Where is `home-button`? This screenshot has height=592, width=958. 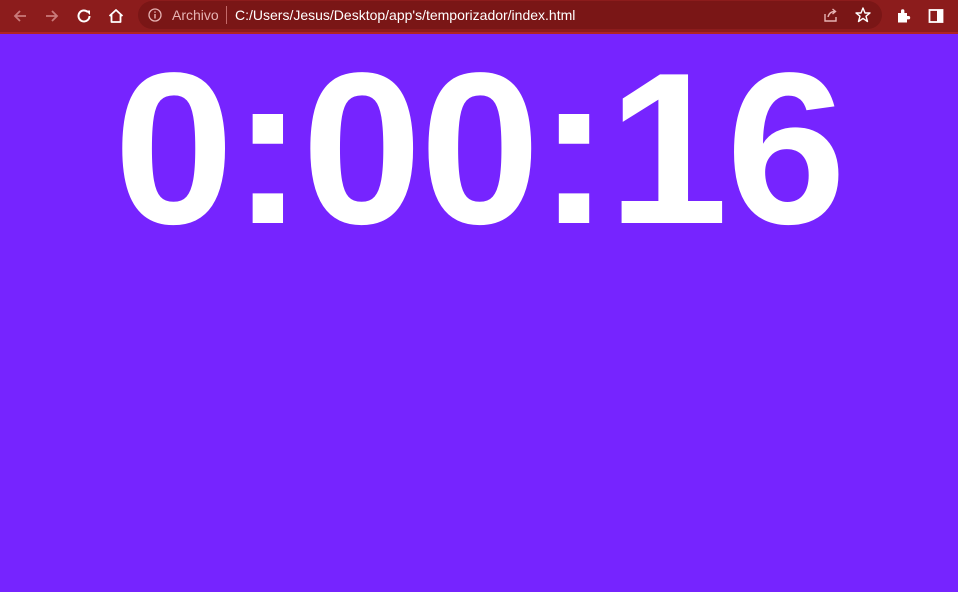
home-button is located at coordinates (116, 16).